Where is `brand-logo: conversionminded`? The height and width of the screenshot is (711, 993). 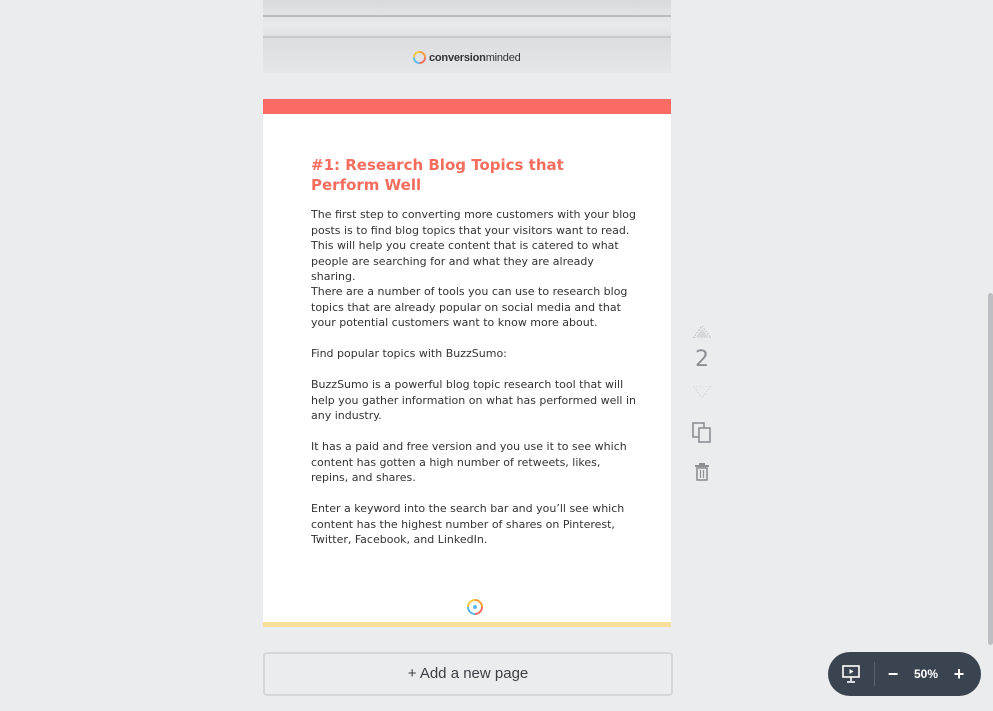
brand-logo: conversionminded is located at coordinates (467, 57).